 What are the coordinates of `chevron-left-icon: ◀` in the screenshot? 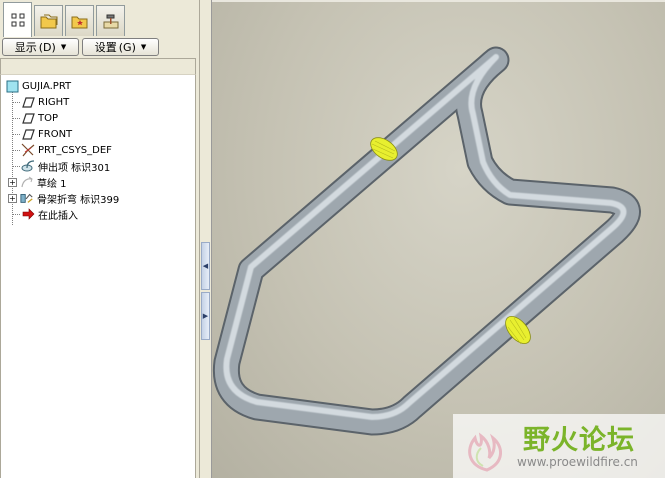 It's located at (205, 266).